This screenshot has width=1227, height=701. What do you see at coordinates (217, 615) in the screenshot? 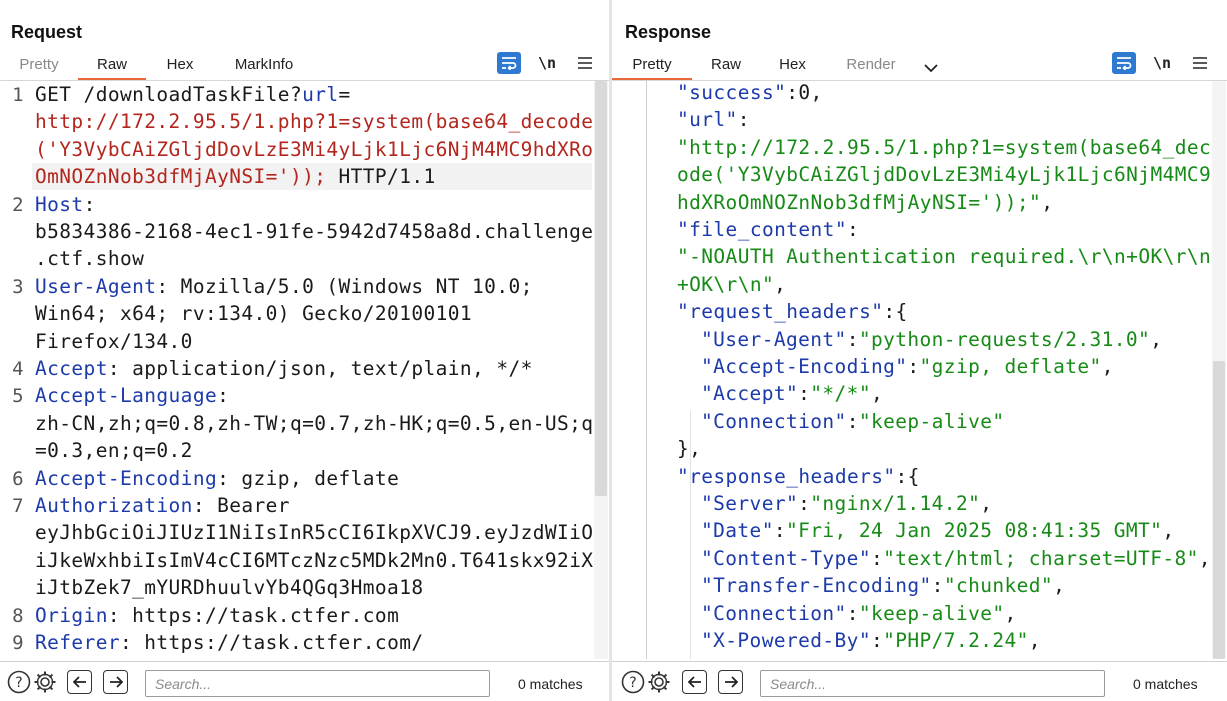
I see `request-code-row: Origin: https://task.ctfer.com` at bounding box center [217, 615].